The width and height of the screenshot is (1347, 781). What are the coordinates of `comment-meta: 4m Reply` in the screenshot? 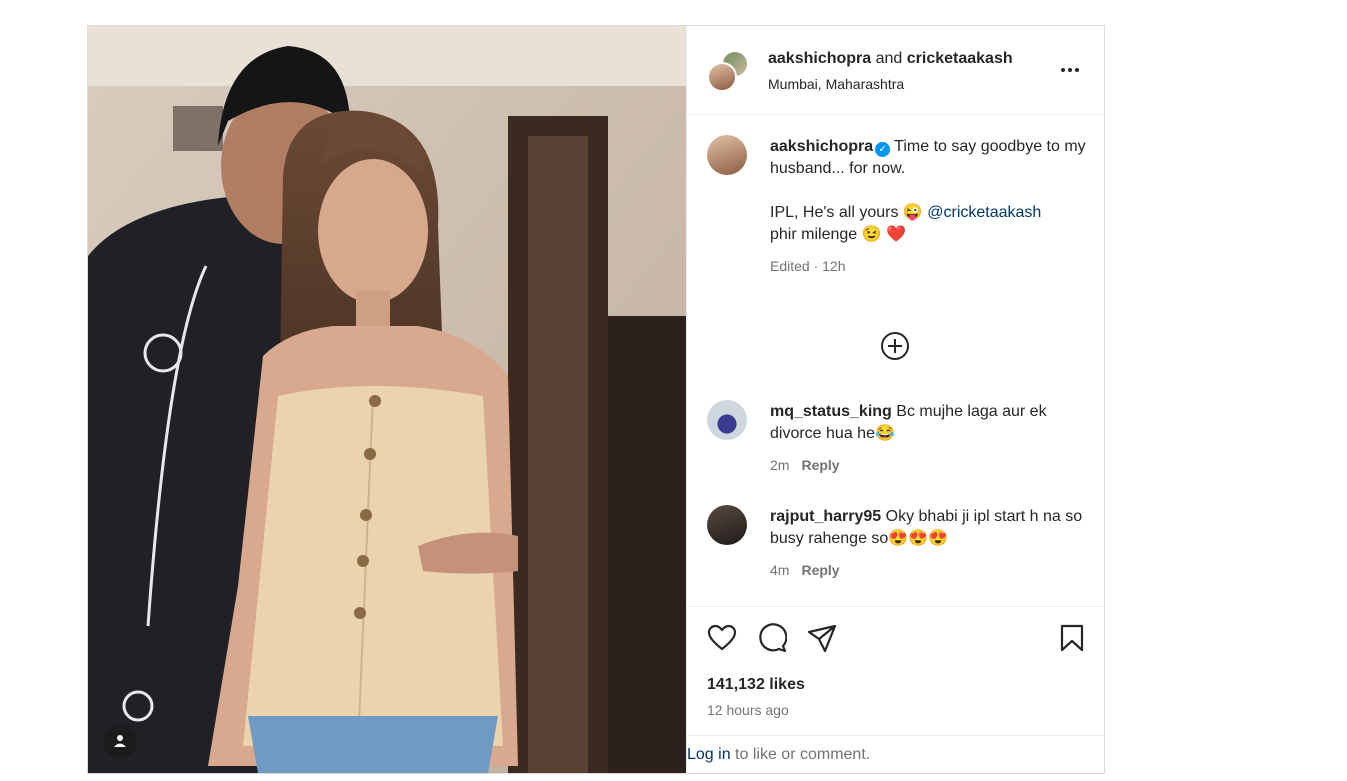 It's located at (805, 570).